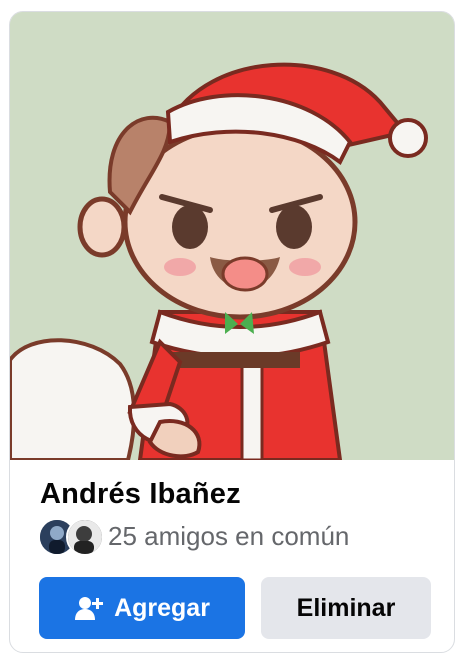 The width and height of the screenshot is (466, 661). I want to click on mutual-friends-count: 25 amigos en común, so click(229, 535).